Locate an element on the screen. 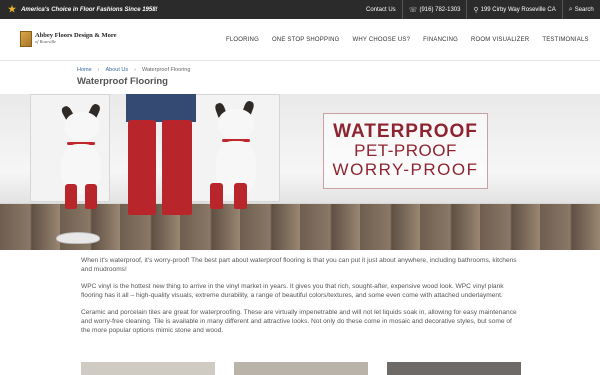 This screenshot has width=600, height=375. rain-boot-left is located at coordinates (142, 167).